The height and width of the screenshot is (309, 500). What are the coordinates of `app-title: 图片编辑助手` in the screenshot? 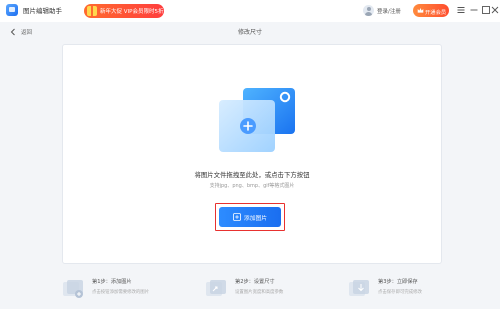 It's located at (42, 11).